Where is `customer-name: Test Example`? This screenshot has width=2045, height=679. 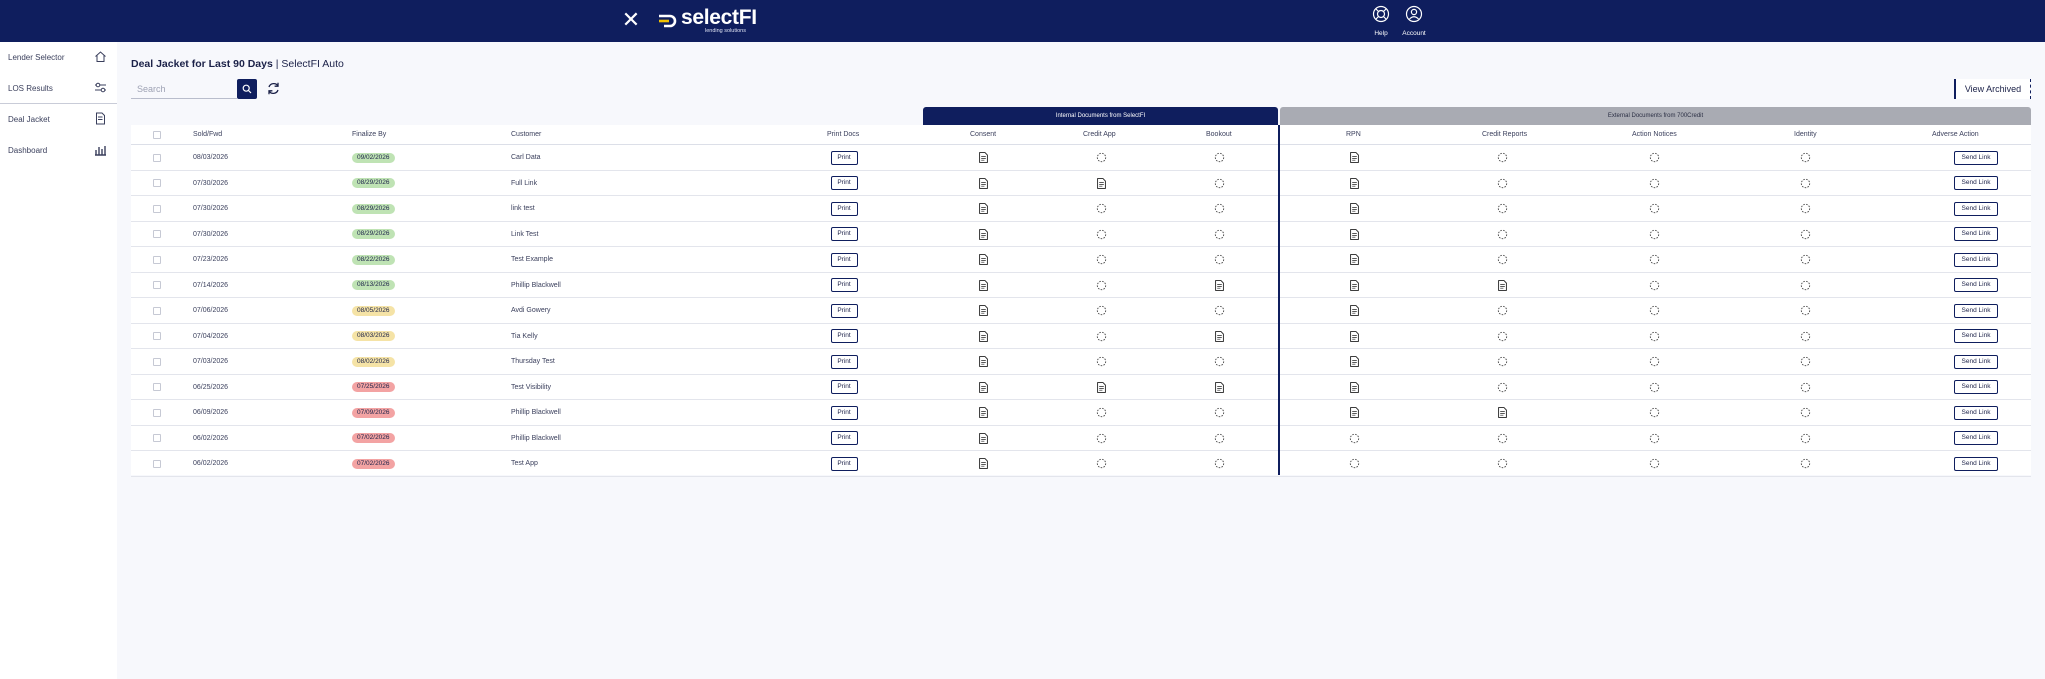
customer-name: Test Example is located at coordinates (532, 260).